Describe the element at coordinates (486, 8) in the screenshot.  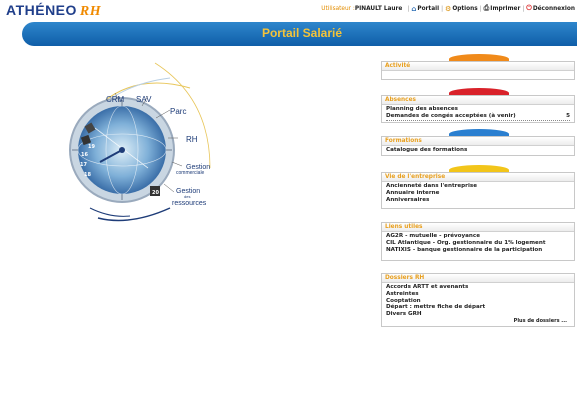
I see `printer-icon: ⎙` at that location.